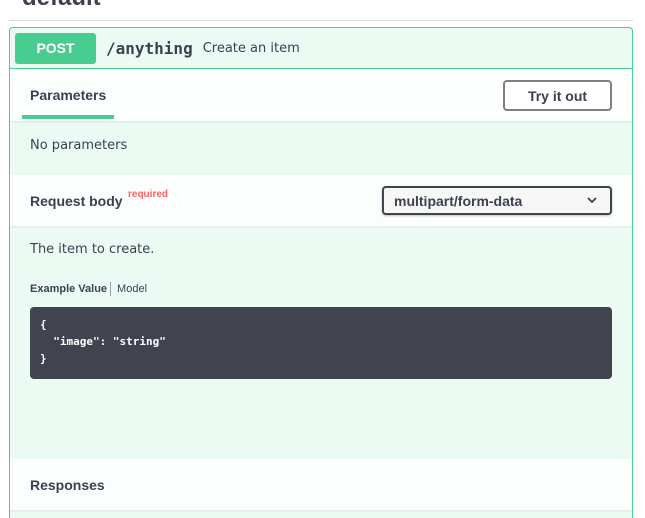  Describe the element at coordinates (68, 117) in the screenshot. I see `tab-active-indicator` at that location.